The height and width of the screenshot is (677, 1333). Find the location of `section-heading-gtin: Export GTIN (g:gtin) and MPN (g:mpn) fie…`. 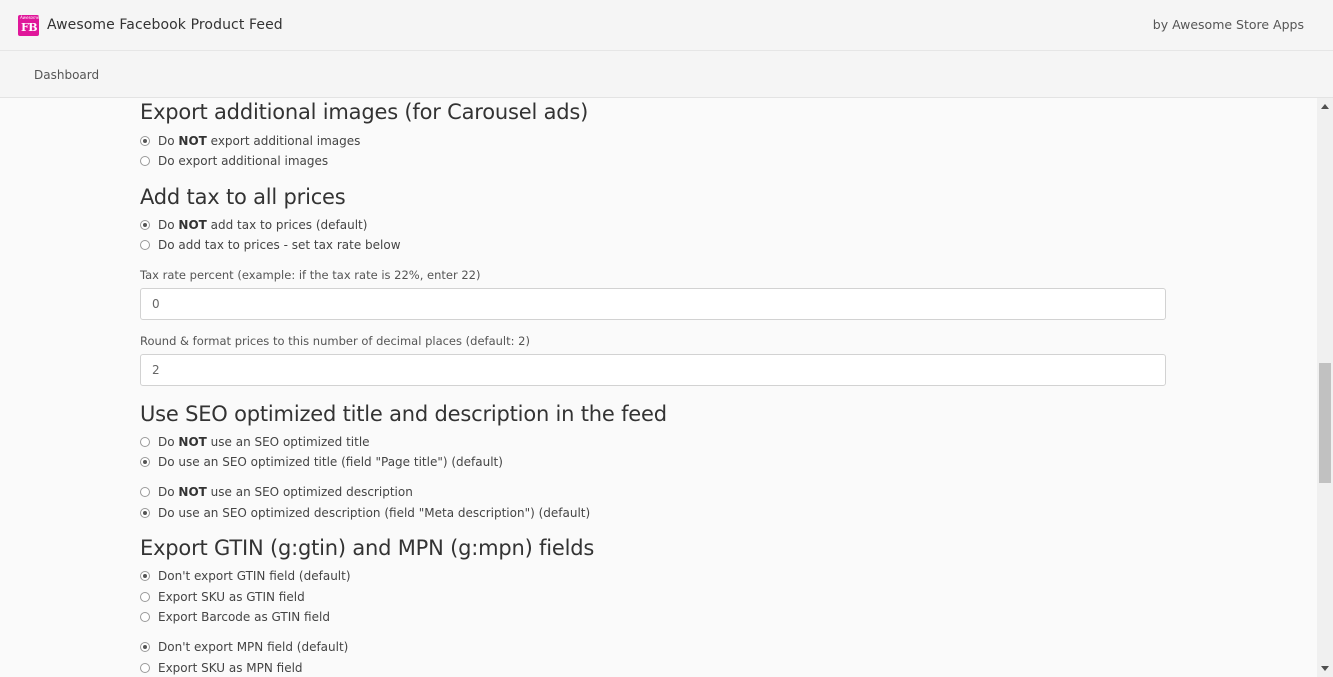

section-heading-gtin: Export GTIN (g:gtin) and MPN (g:mpn) fie… is located at coordinates (367, 548).